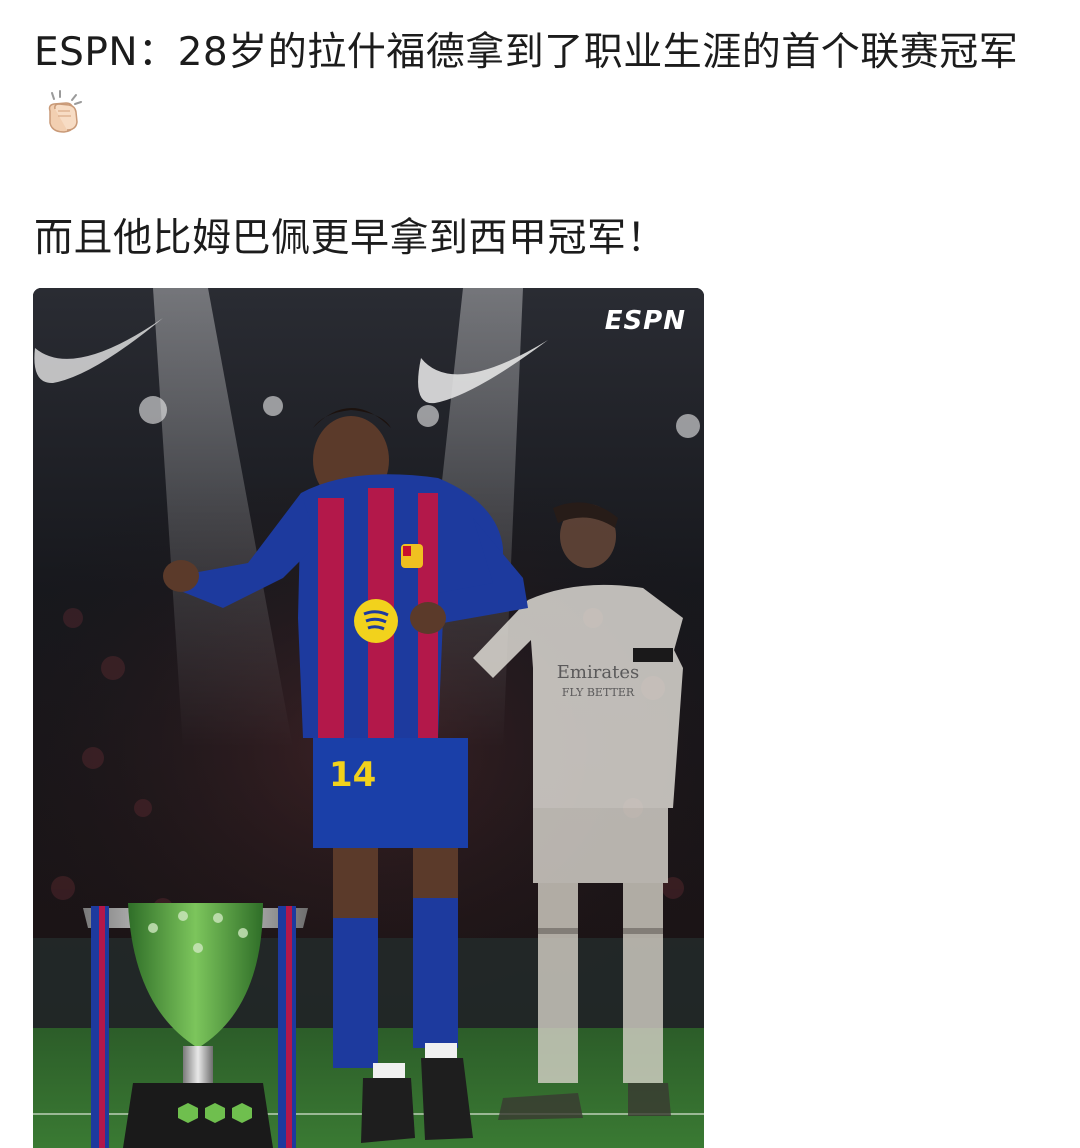 Image resolution: width=1080 pixels, height=1148 pixels. What do you see at coordinates (376, 621) in the screenshot?
I see `spotify-logo` at bounding box center [376, 621].